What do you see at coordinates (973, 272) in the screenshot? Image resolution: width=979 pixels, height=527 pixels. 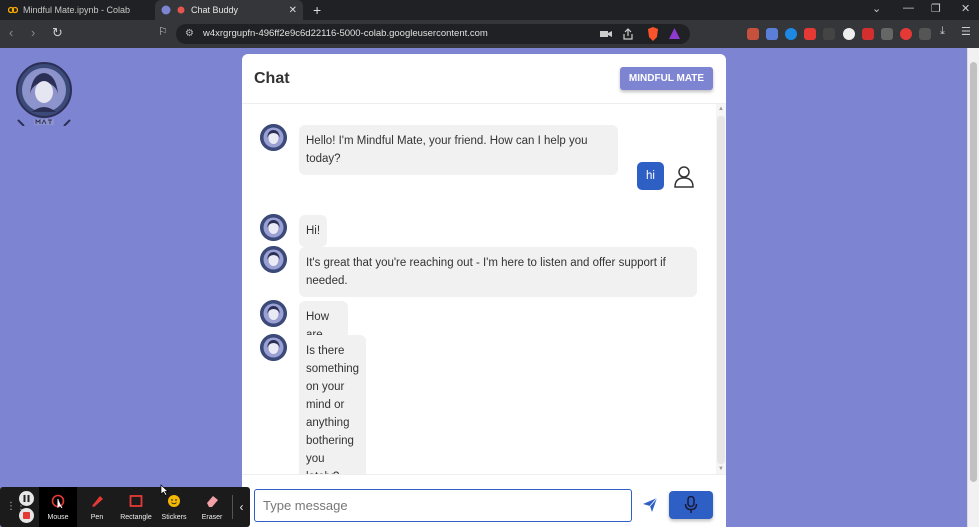 I see `page-scrollbar-thumb` at bounding box center [973, 272].